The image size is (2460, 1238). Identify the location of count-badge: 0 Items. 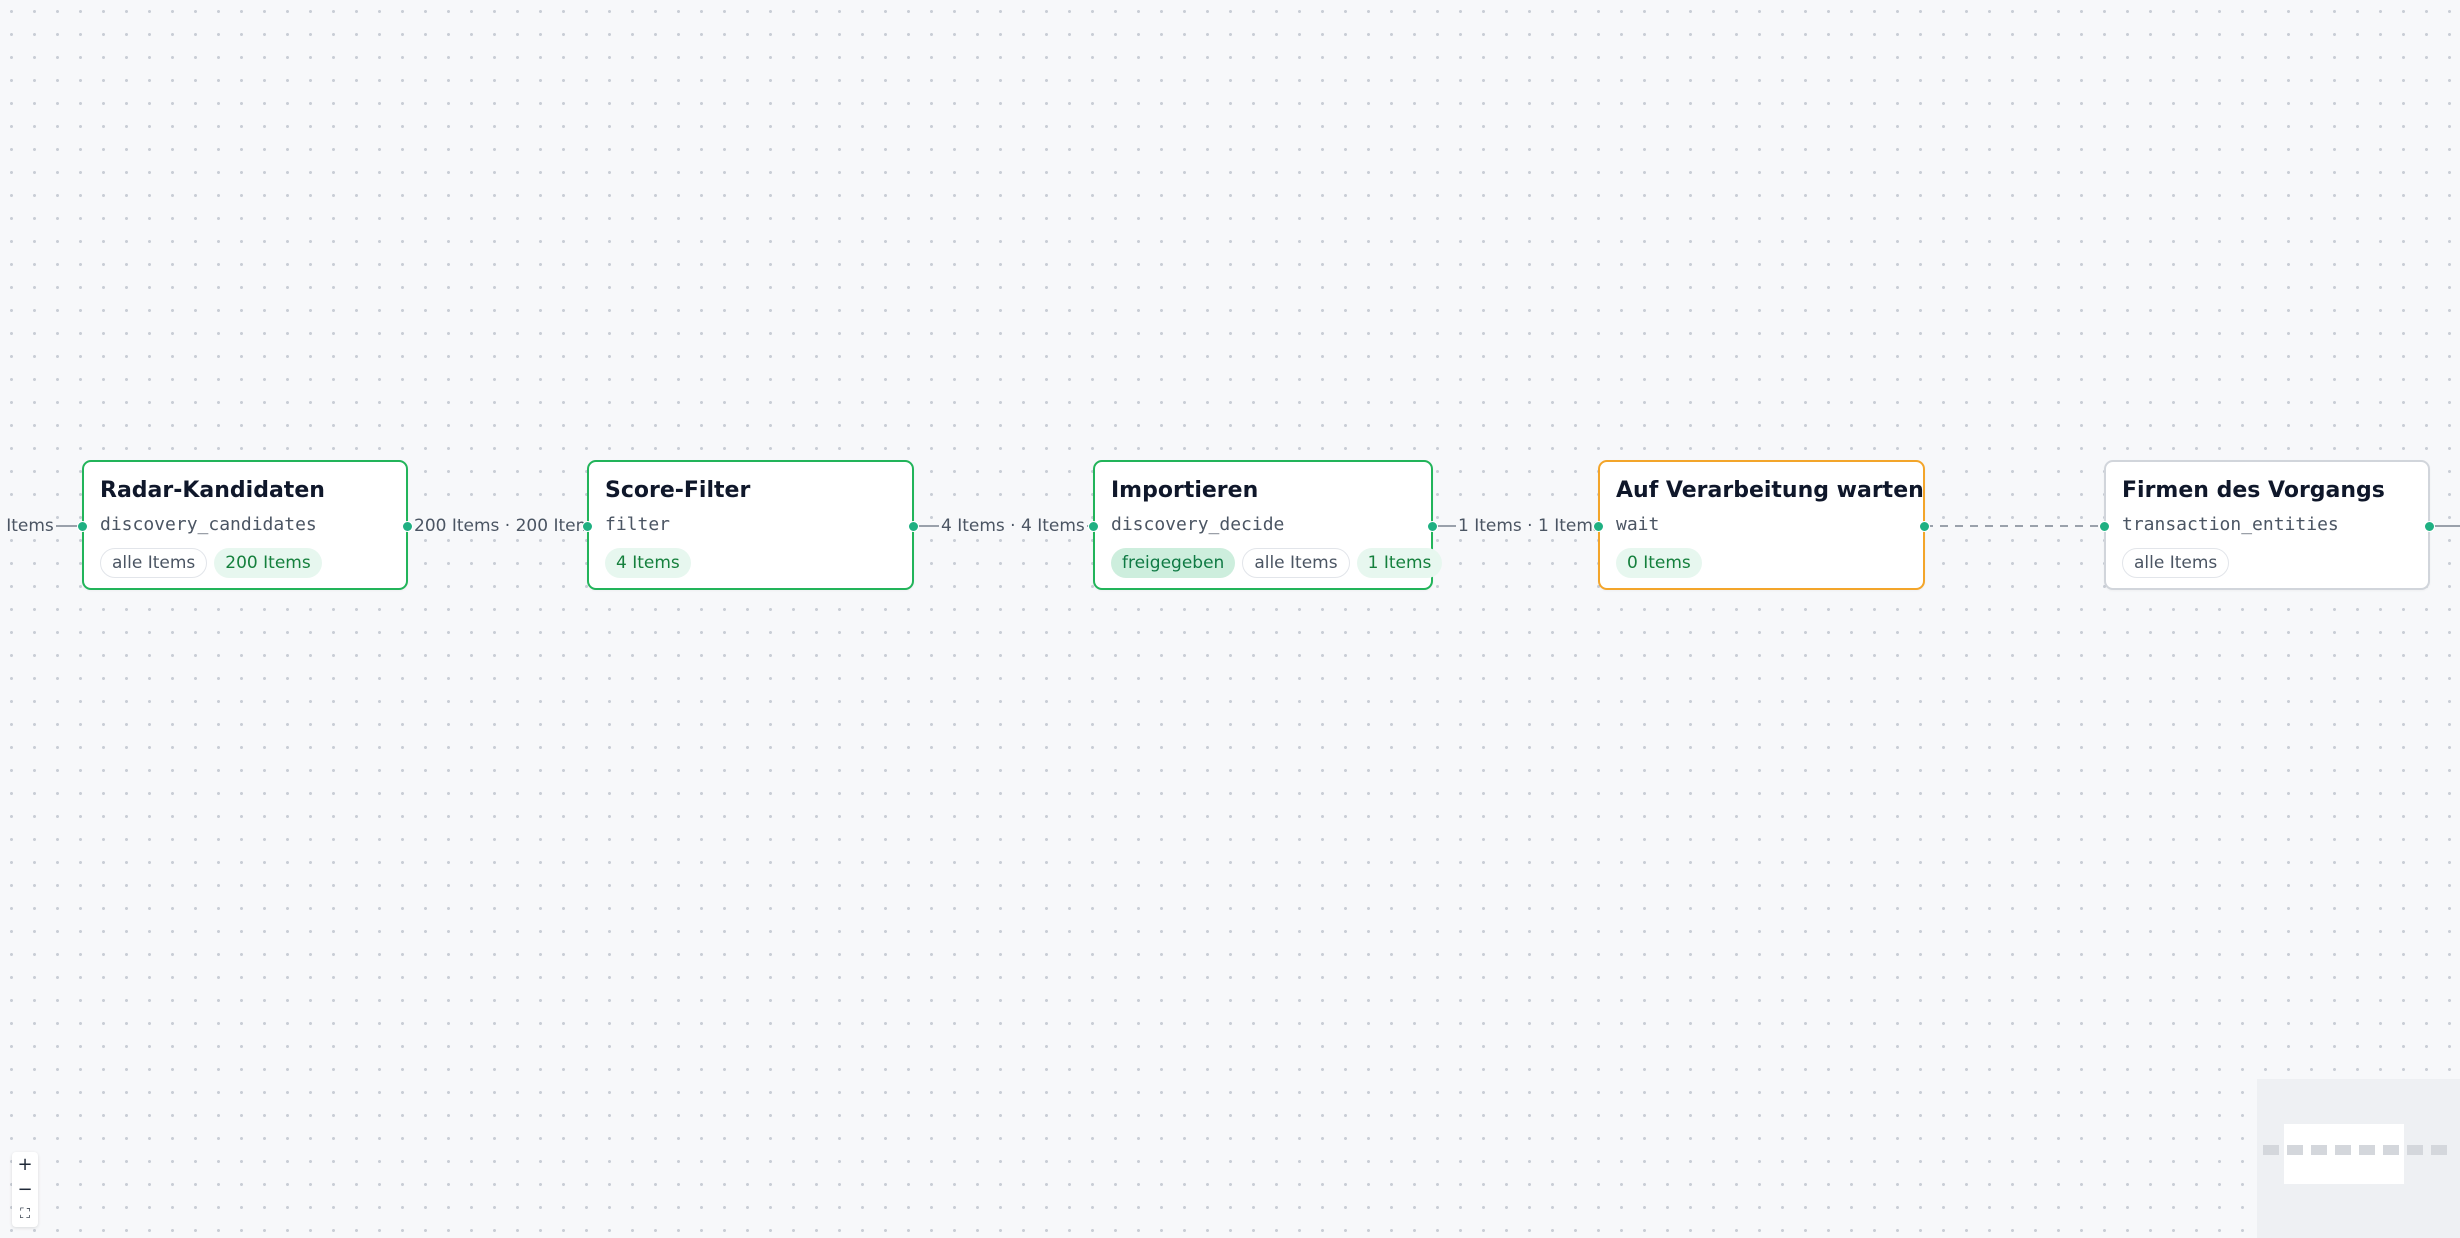
(1659, 563).